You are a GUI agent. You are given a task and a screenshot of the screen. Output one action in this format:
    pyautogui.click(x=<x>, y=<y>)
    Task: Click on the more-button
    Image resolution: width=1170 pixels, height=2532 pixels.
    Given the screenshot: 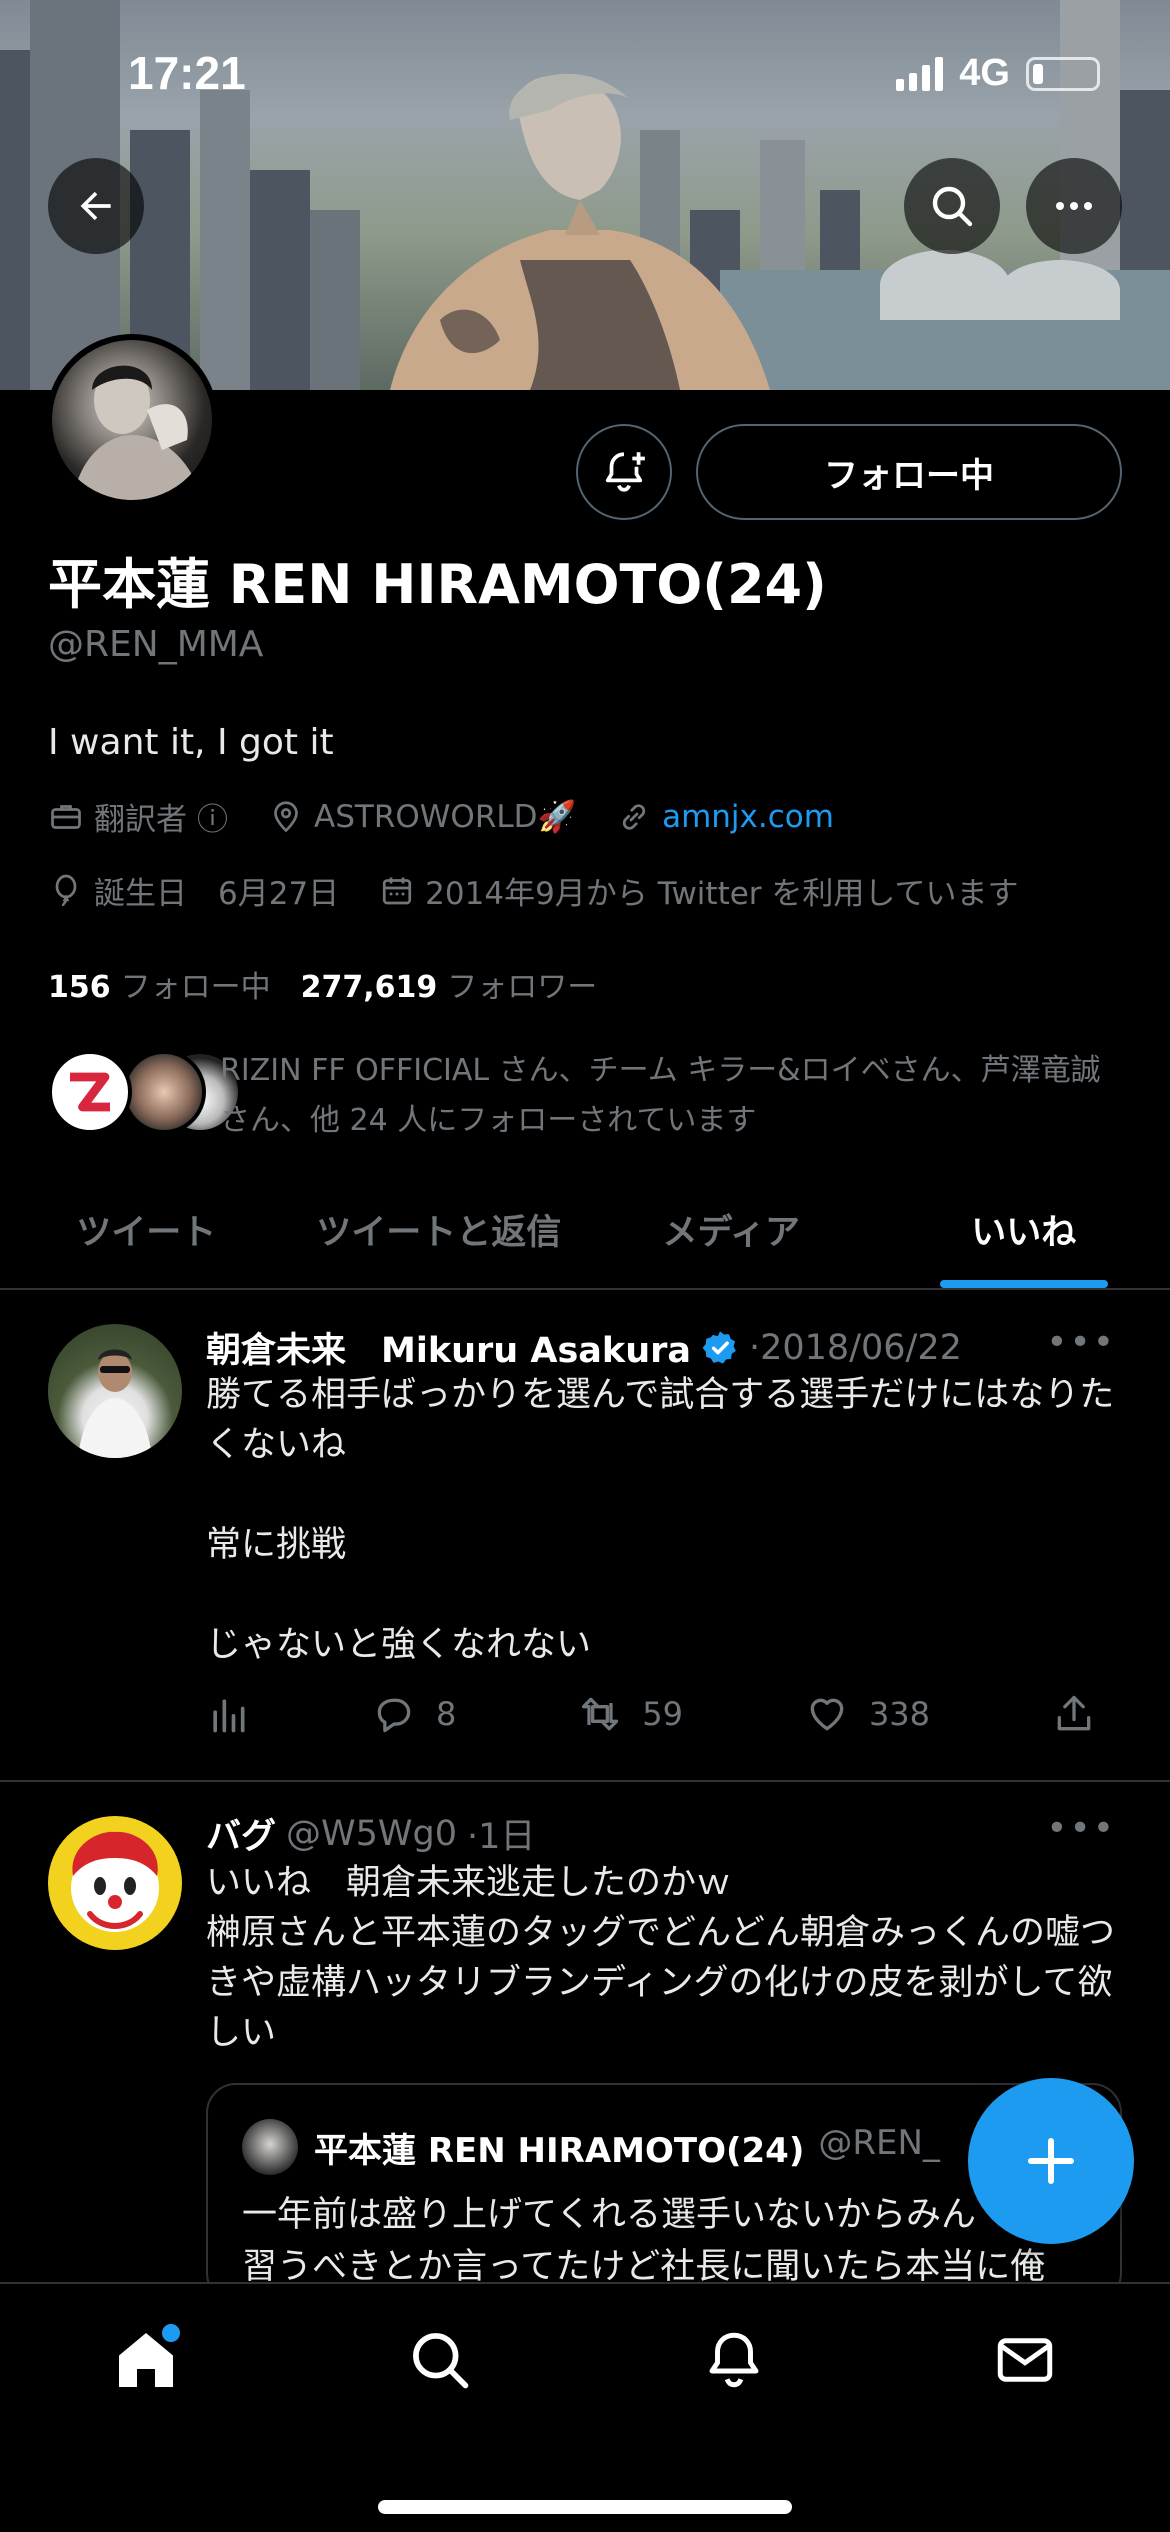 What is the action you would take?
    pyautogui.click(x=1074, y=206)
    